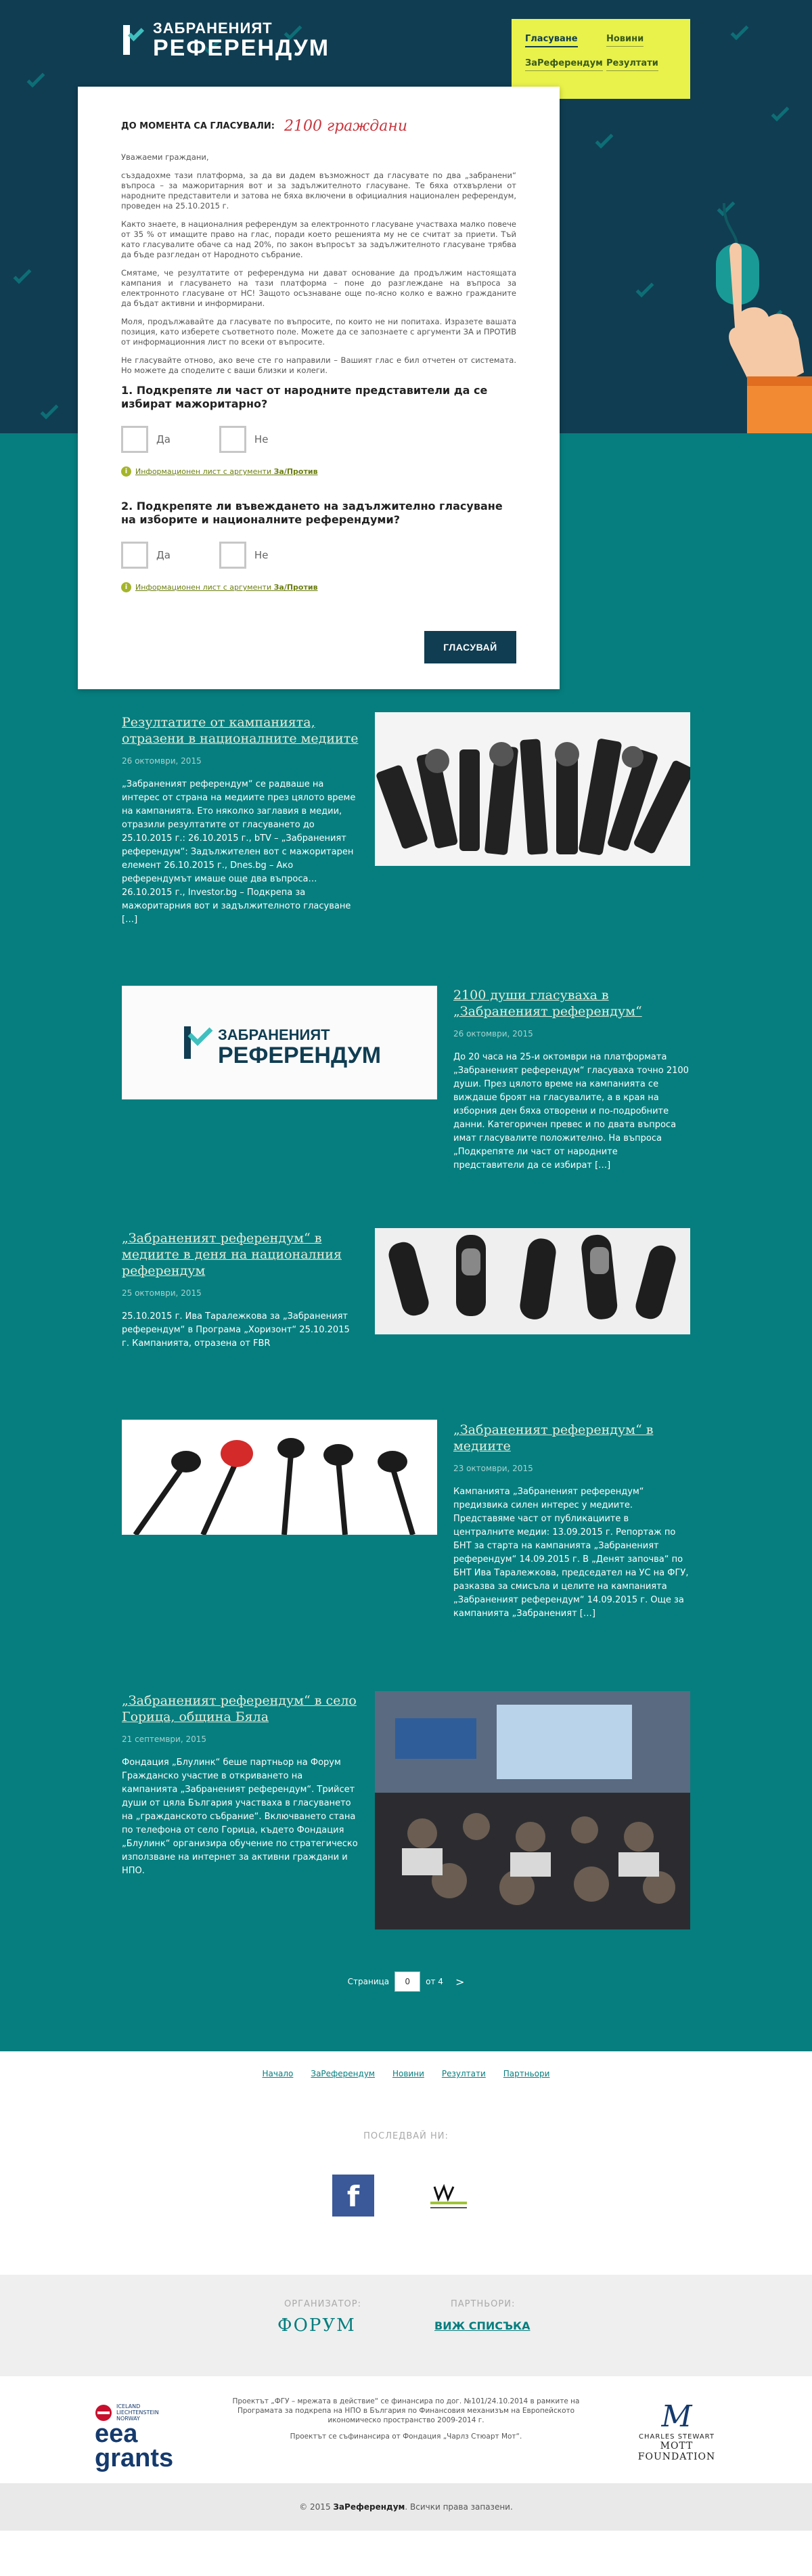 The image size is (812, 2576). What do you see at coordinates (553, 1438) in the screenshot?
I see `post-4-title: „Забраненият референдум“ в медиите` at bounding box center [553, 1438].